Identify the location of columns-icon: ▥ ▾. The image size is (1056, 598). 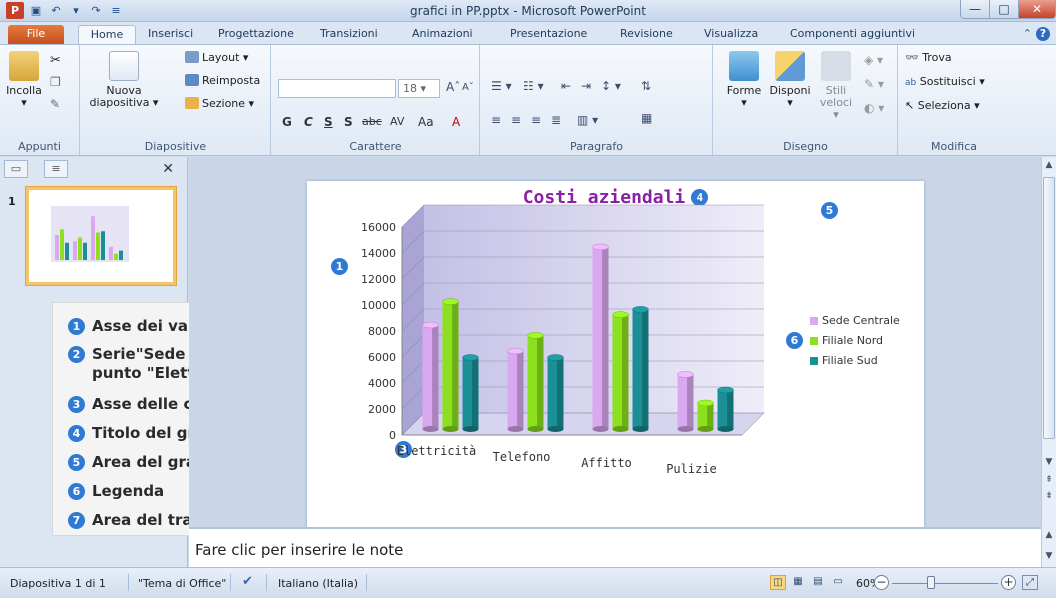
(587, 120).